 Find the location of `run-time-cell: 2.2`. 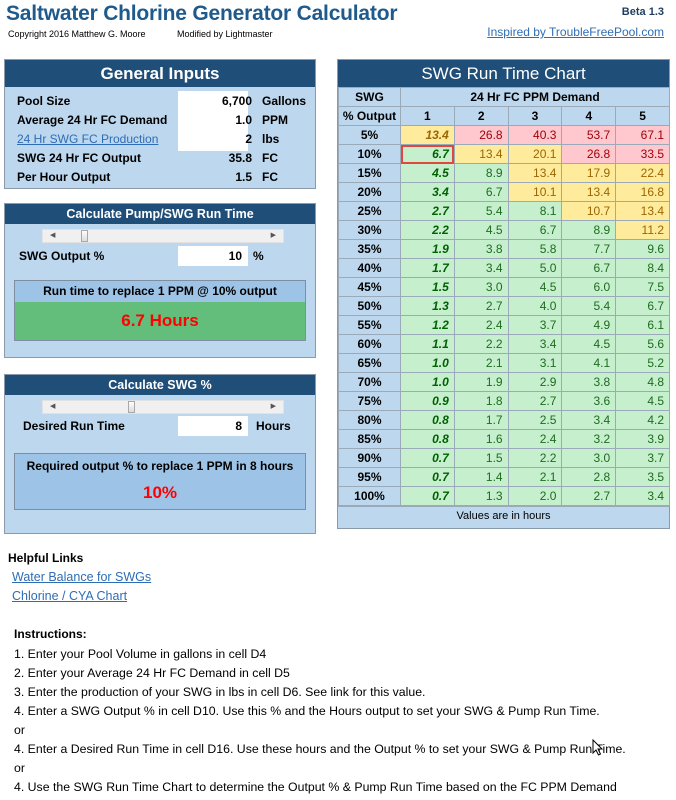

run-time-cell: 2.2 is located at coordinates (481, 344).